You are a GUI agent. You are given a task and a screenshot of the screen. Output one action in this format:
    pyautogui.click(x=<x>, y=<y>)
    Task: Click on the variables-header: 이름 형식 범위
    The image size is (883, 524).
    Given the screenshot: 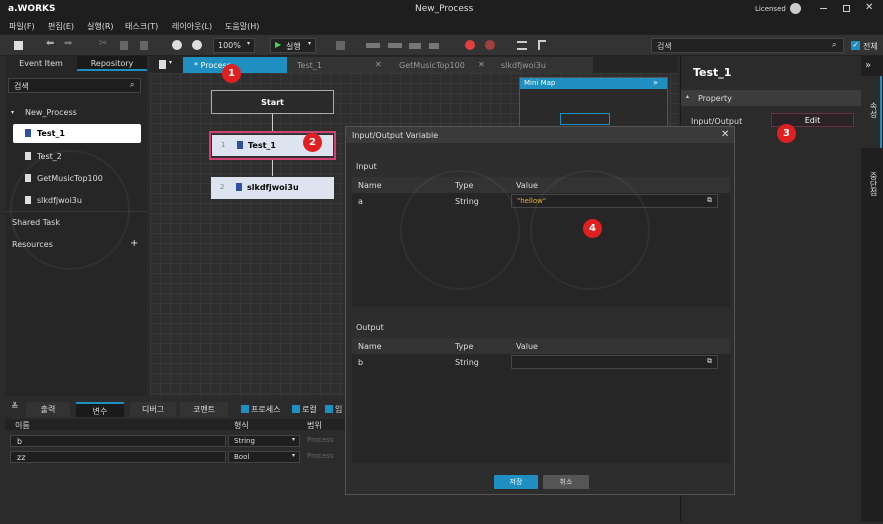 What is the action you would take?
    pyautogui.click(x=176, y=424)
    